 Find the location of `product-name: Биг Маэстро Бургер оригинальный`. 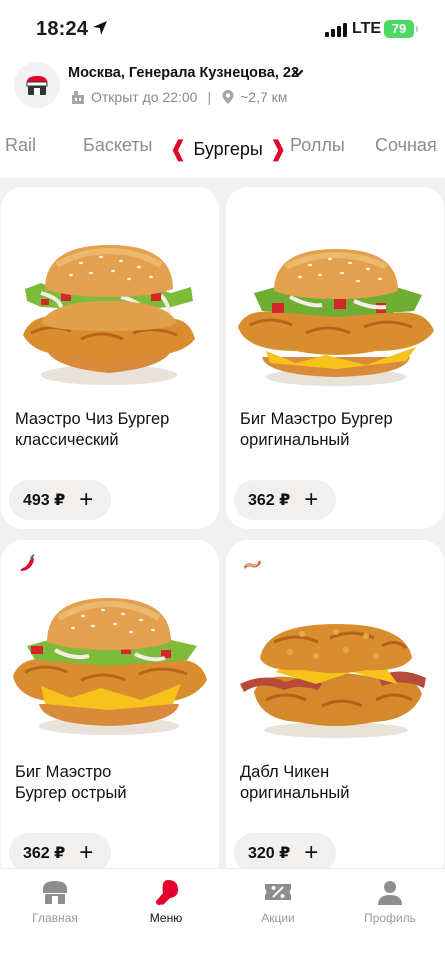

product-name: Биг Маэстро Бургер оригинальный is located at coordinates (316, 429).